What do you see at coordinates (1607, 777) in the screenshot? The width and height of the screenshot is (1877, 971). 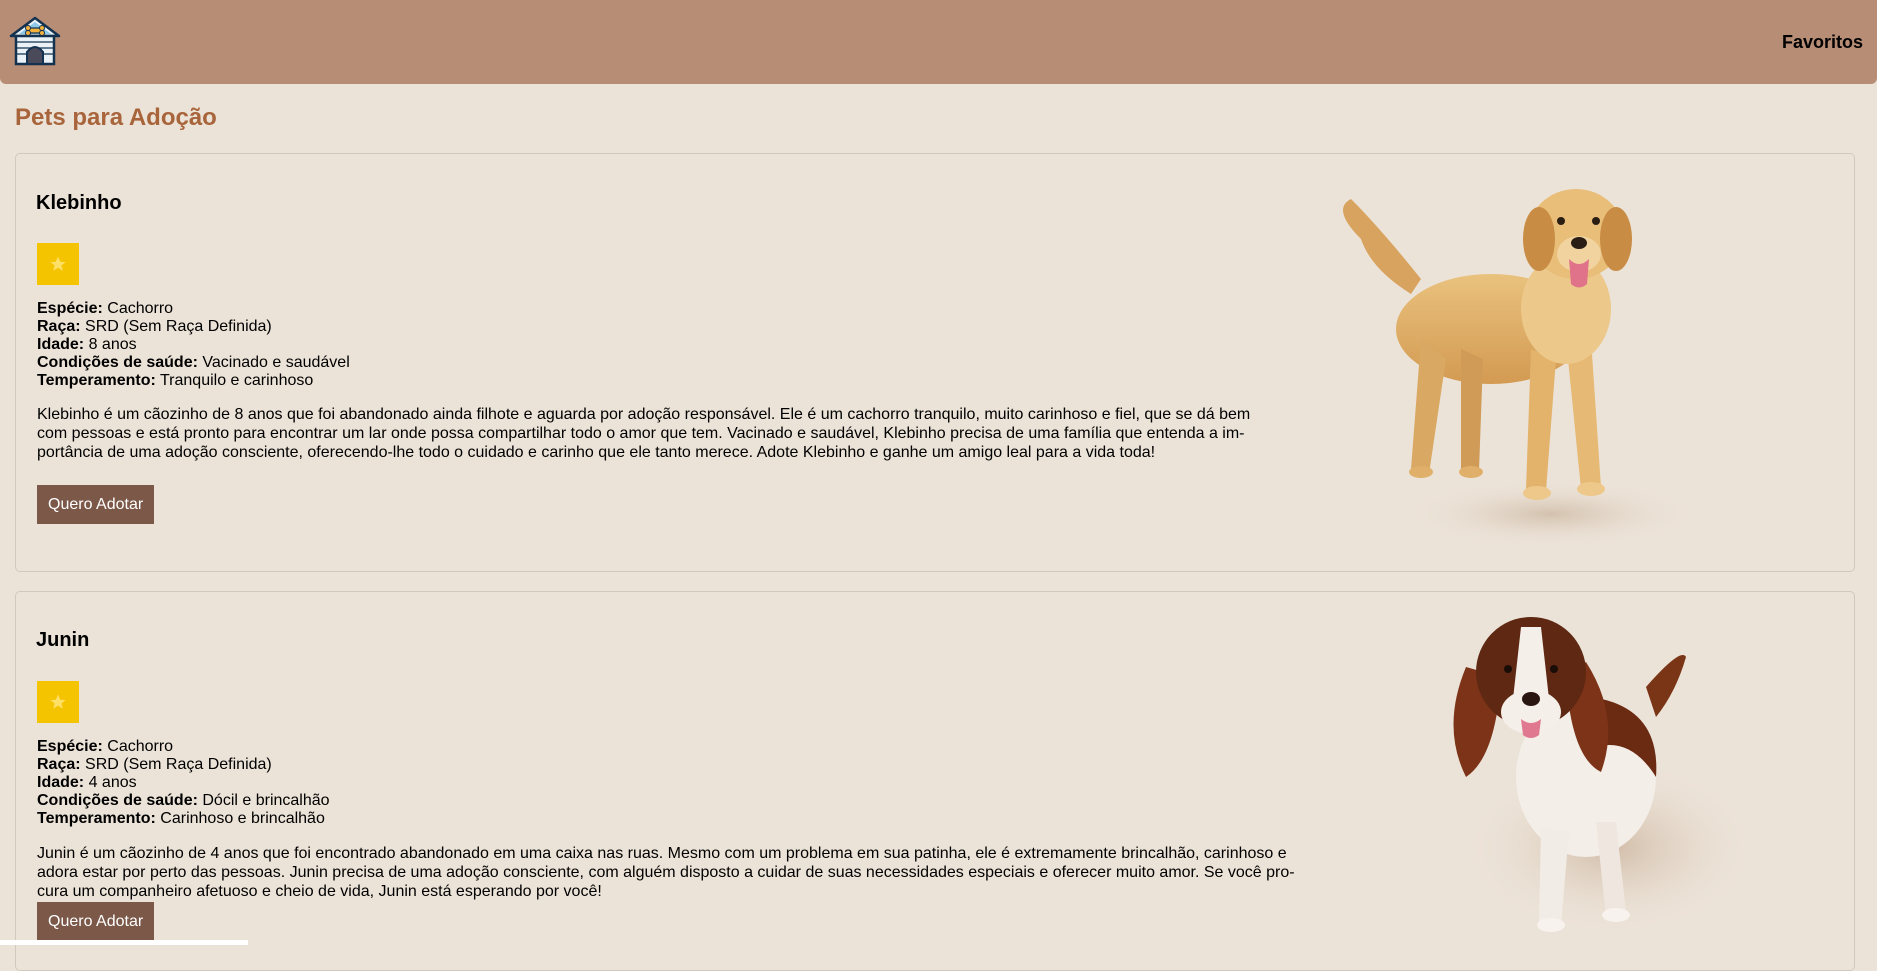 I see `spaniel-photo` at bounding box center [1607, 777].